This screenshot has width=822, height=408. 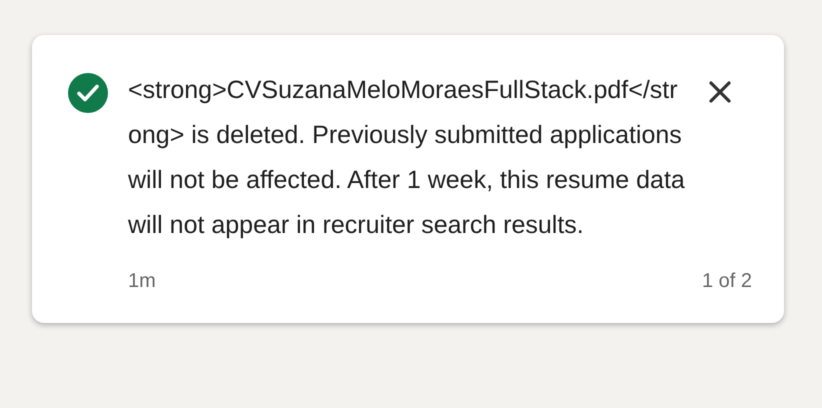 What do you see at coordinates (142, 281) in the screenshot?
I see `timestamp: 1m` at bounding box center [142, 281].